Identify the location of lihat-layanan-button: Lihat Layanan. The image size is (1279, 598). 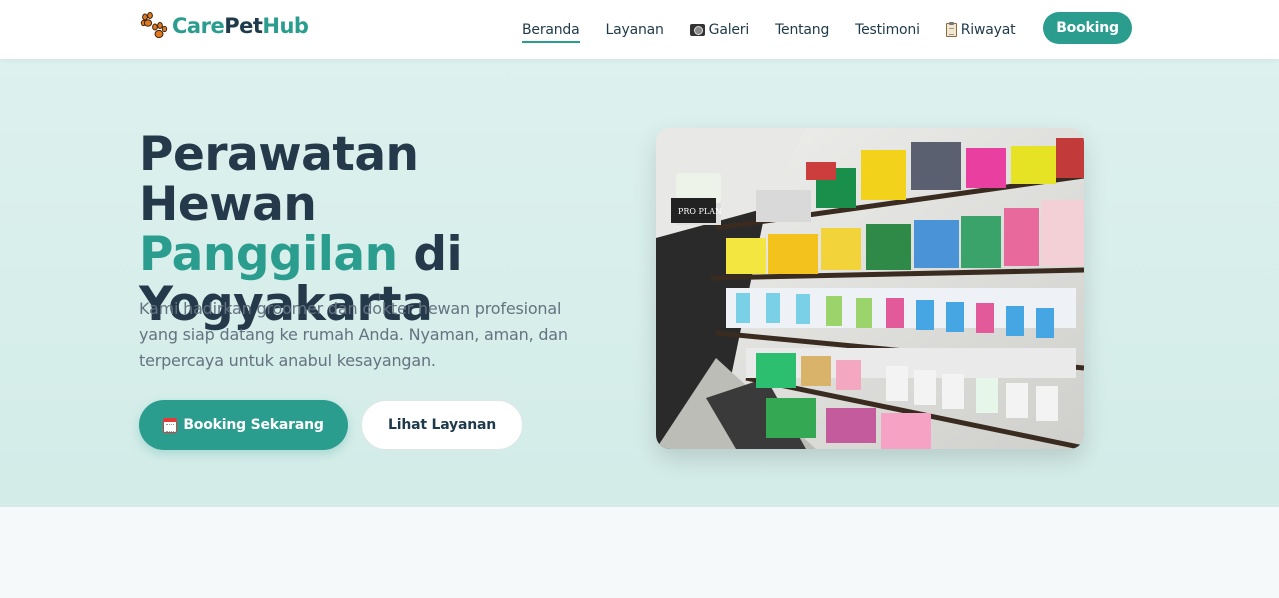
(442, 425).